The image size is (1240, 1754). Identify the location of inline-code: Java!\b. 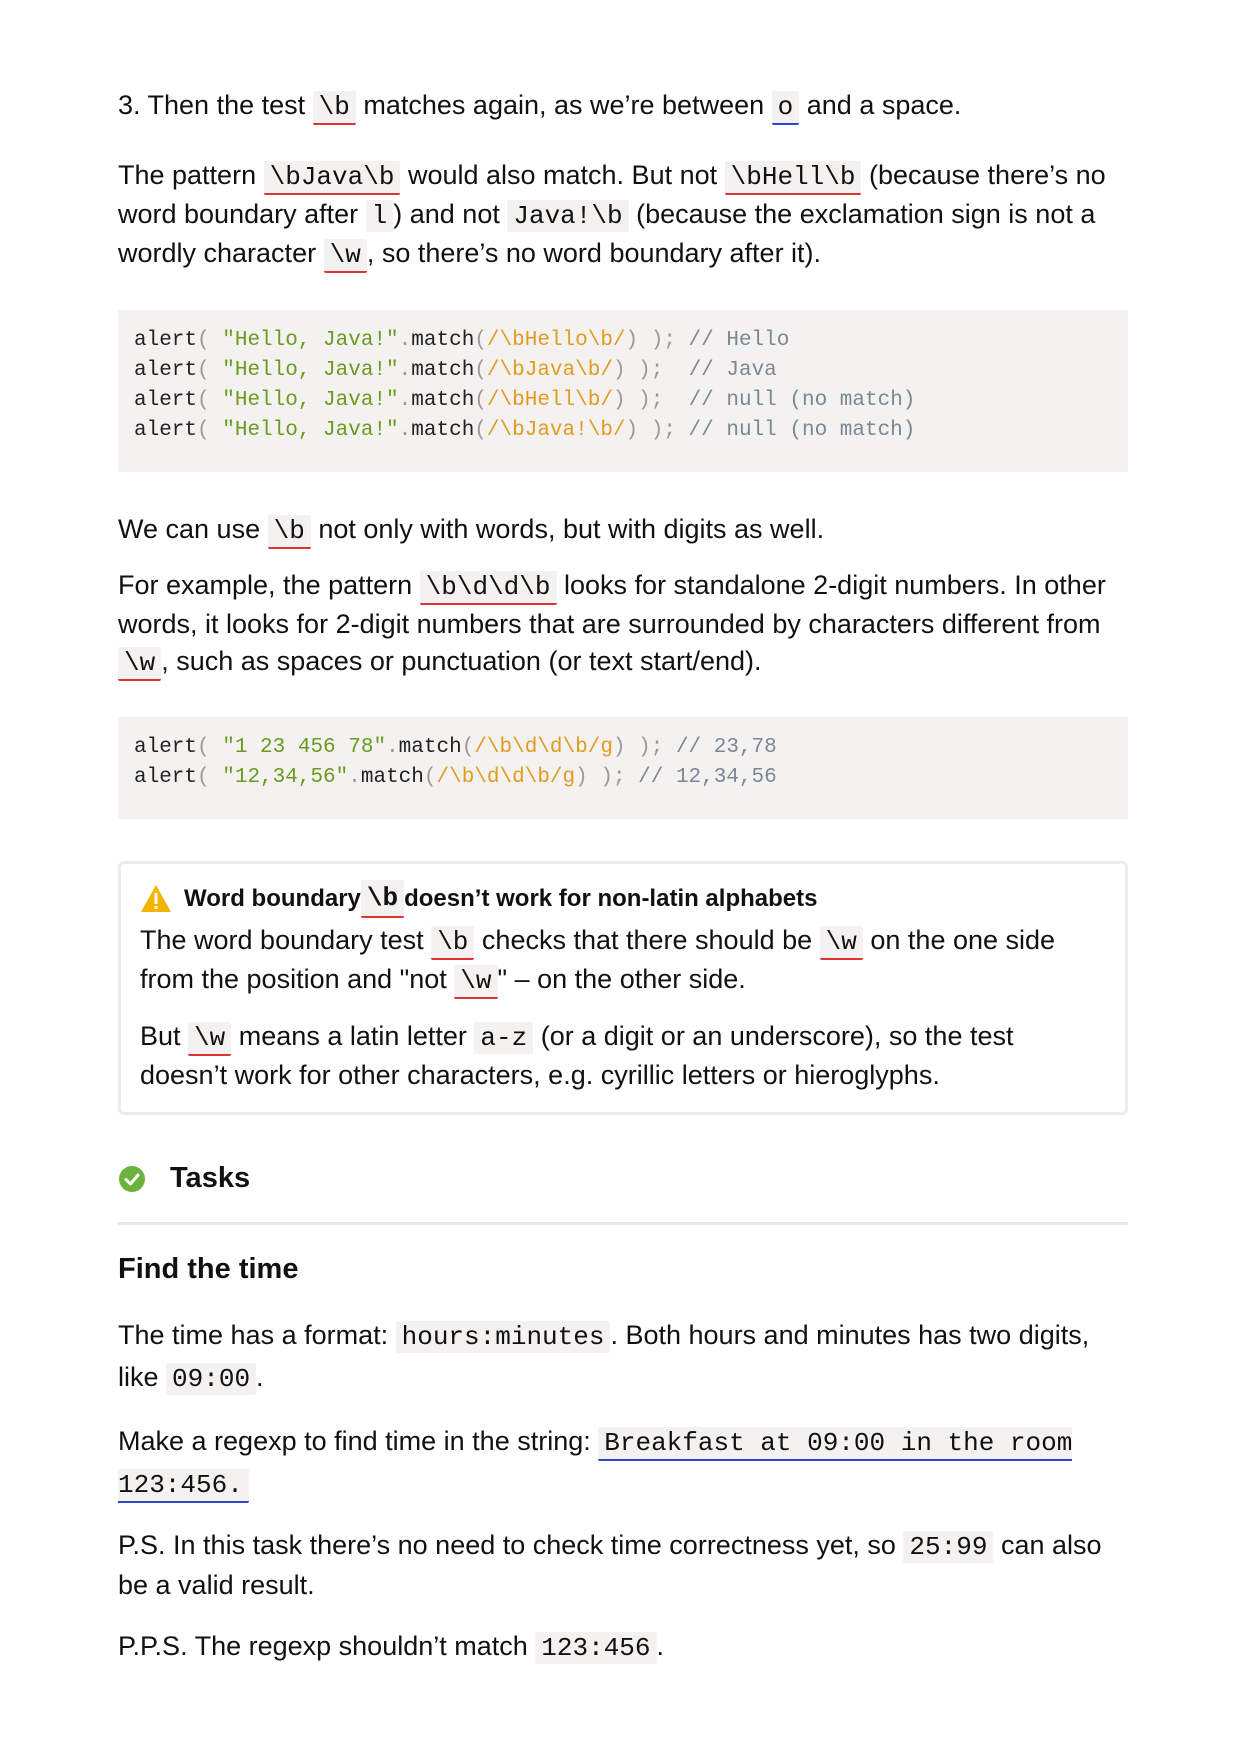
(568, 216).